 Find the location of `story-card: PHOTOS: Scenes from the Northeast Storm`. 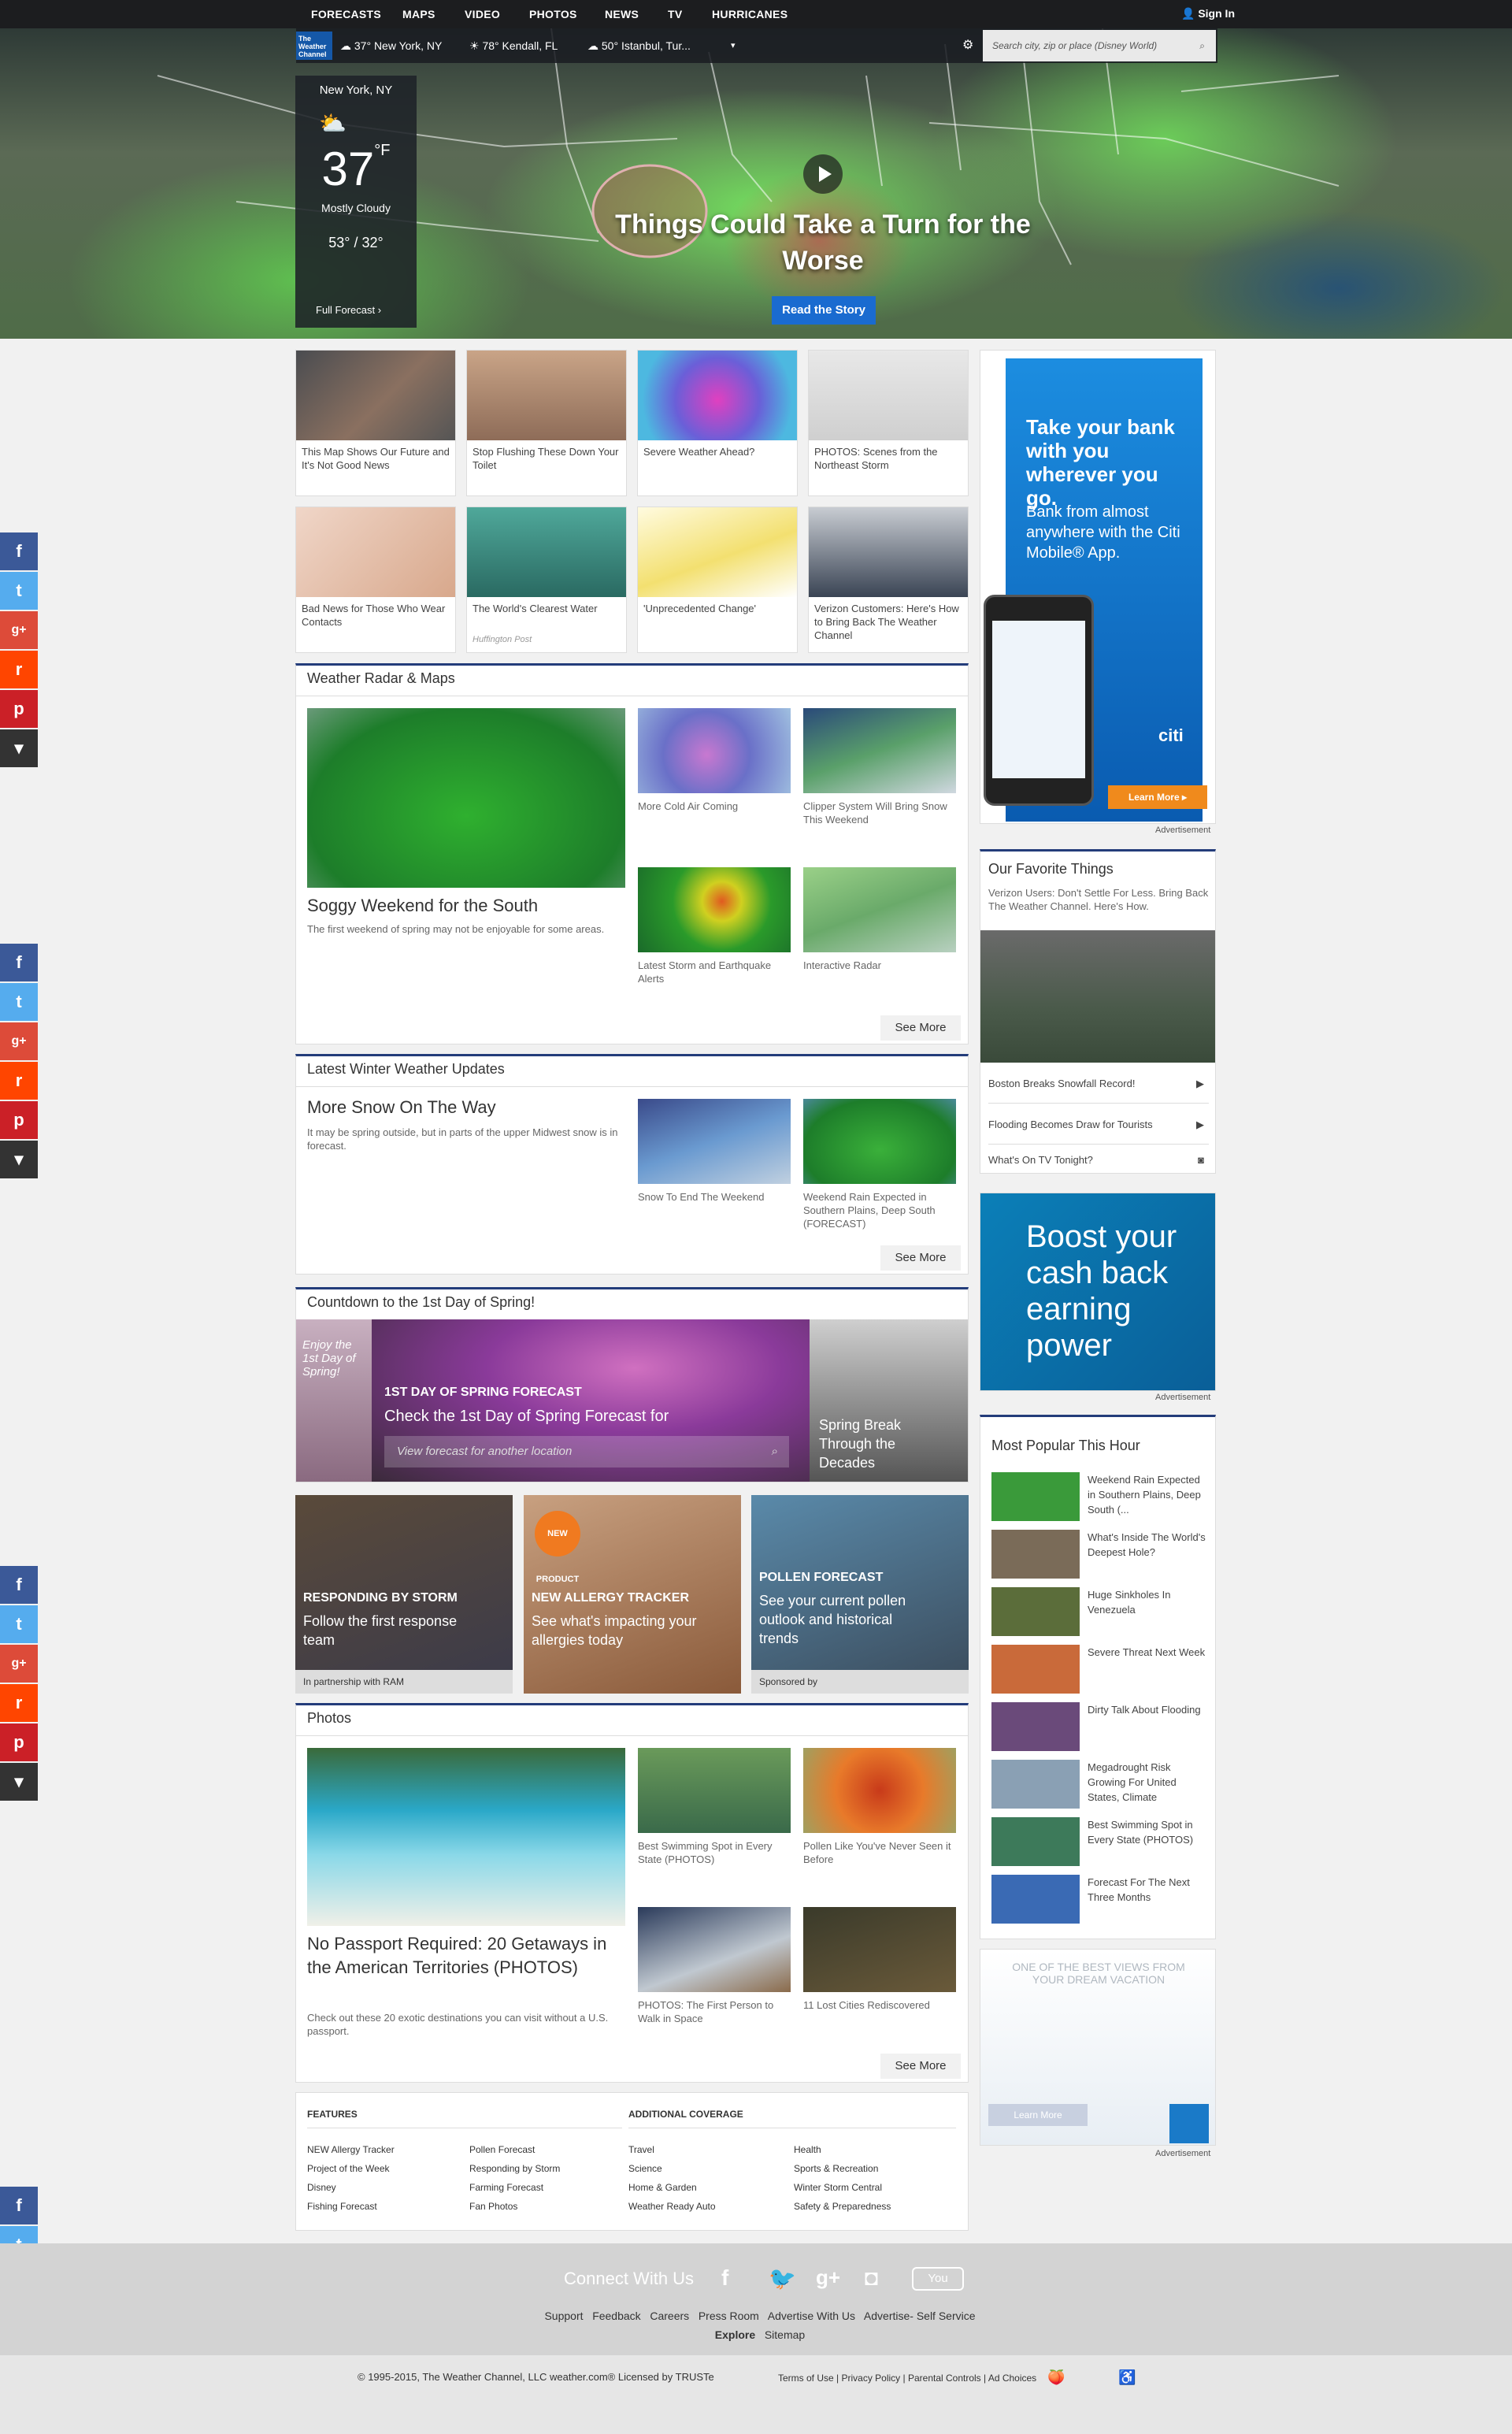

story-card: PHOTOS: Scenes from the Northeast Storm is located at coordinates (888, 423).